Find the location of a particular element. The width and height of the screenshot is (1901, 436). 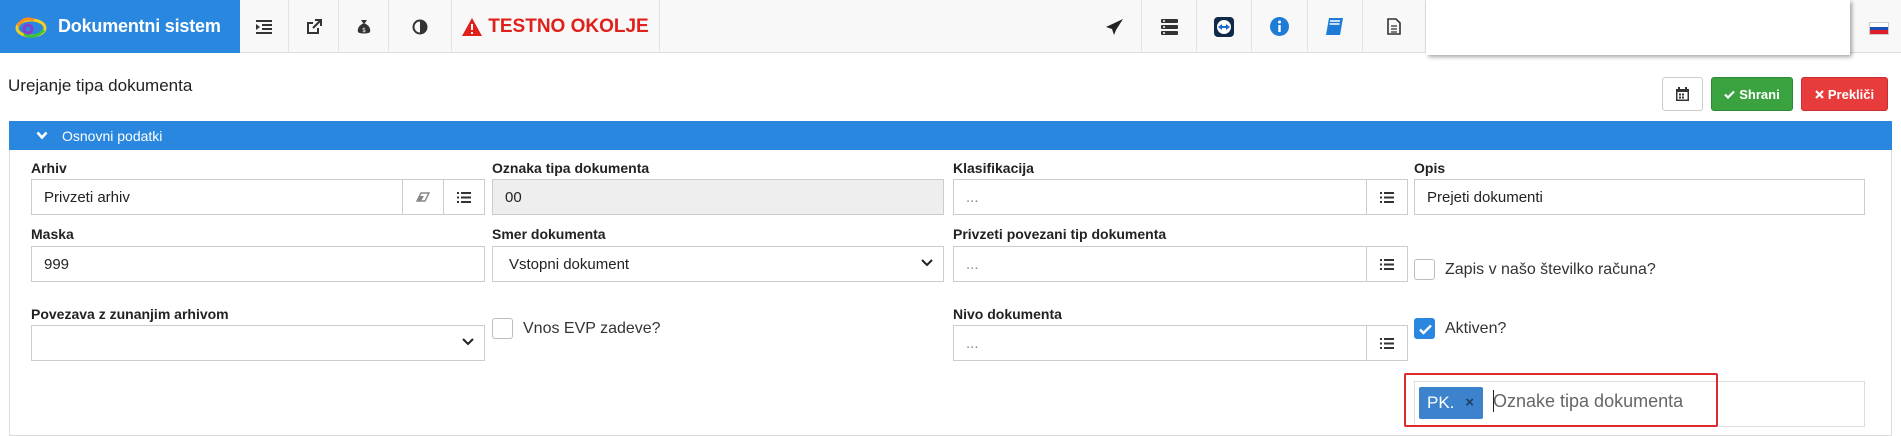

arhiv-clear-button is located at coordinates (423, 197).